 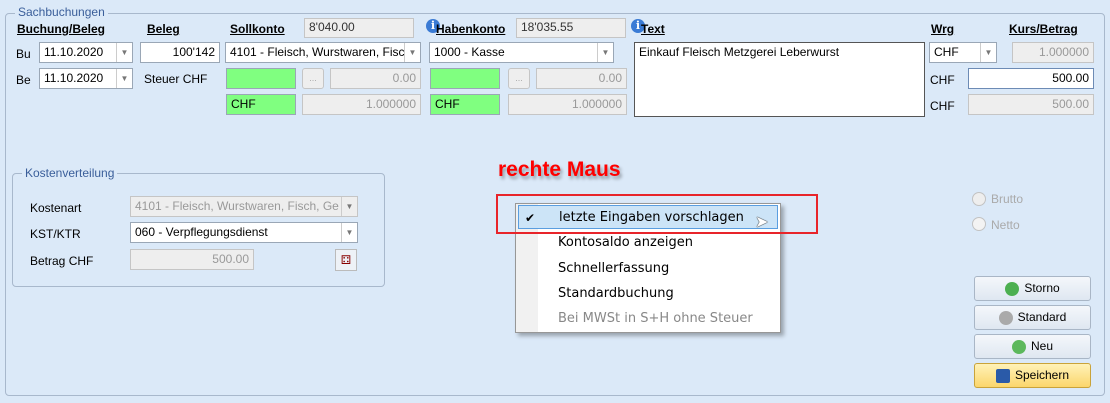 What do you see at coordinates (261, 104) in the screenshot?
I see `soll-wrg: CHF` at bounding box center [261, 104].